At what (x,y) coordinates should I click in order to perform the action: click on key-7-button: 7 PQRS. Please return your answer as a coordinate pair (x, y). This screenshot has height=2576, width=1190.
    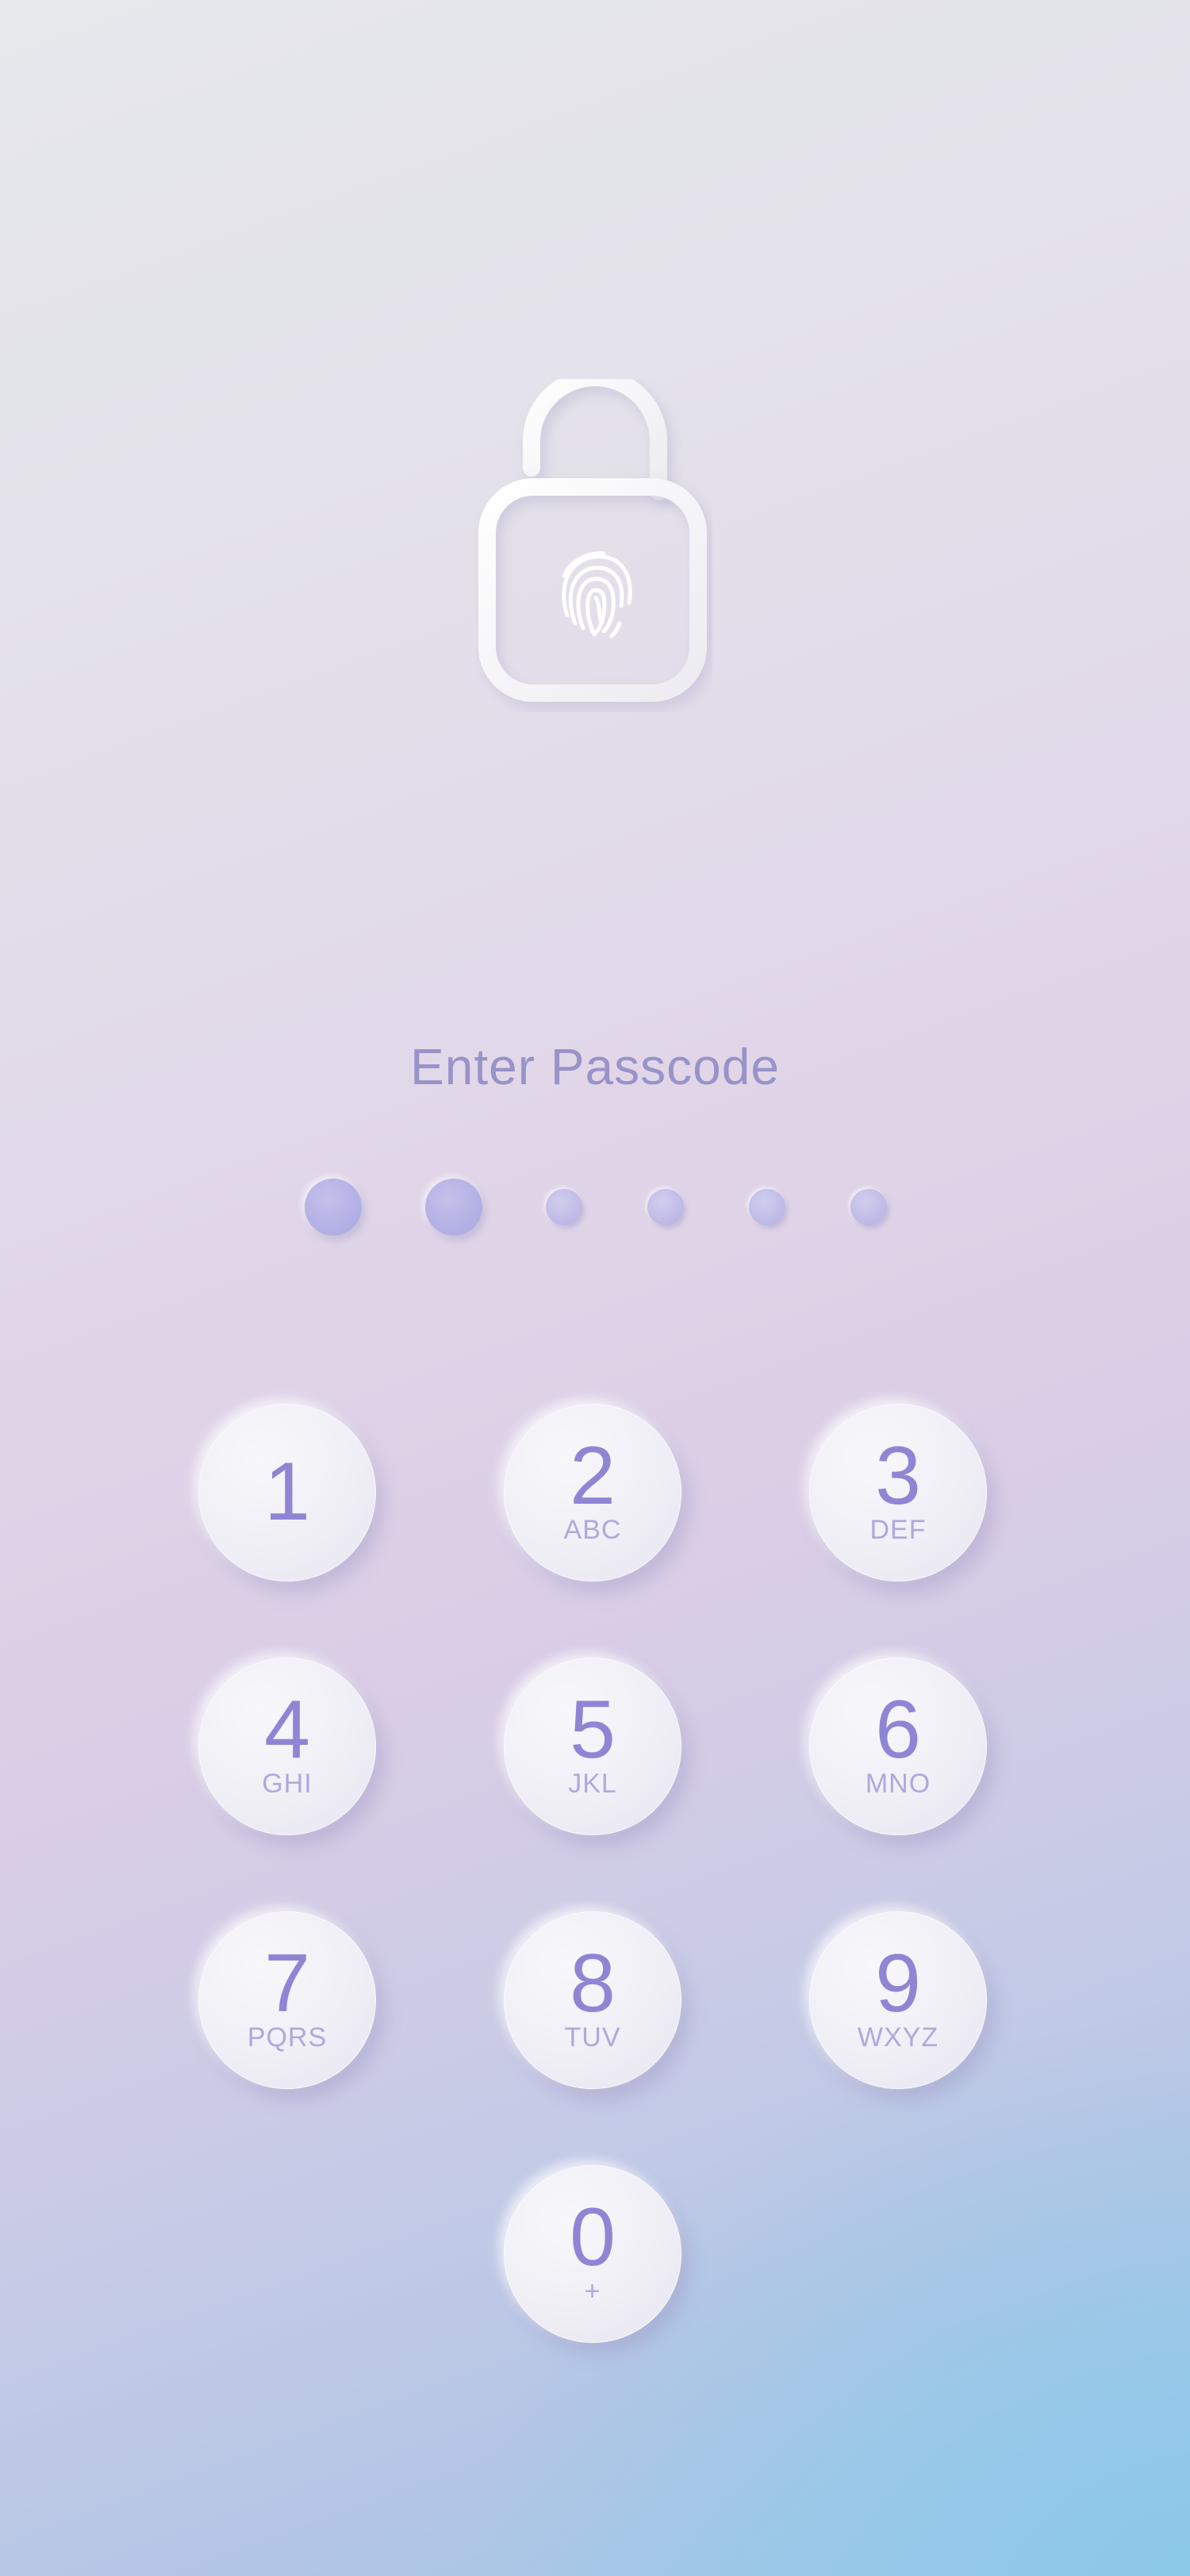
    Looking at the image, I should click on (287, 2000).